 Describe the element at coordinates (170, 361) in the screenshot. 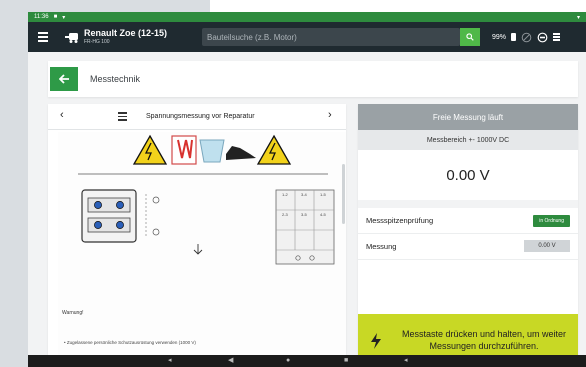

I see `volume-down-icon: ◂` at that location.